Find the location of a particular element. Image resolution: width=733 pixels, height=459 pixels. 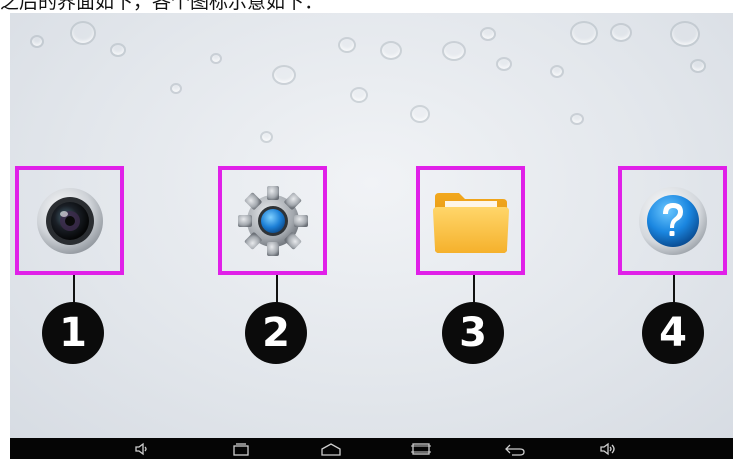

callout-badge-2: 2 is located at coordinates (276, 333).